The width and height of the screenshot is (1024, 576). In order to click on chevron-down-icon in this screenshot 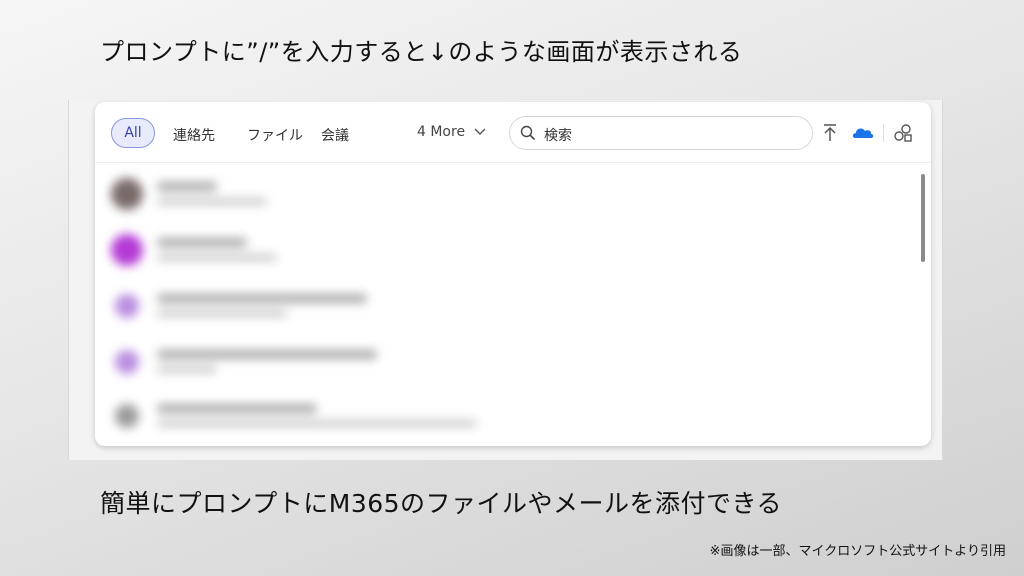, I will do `click(480, 131)`.